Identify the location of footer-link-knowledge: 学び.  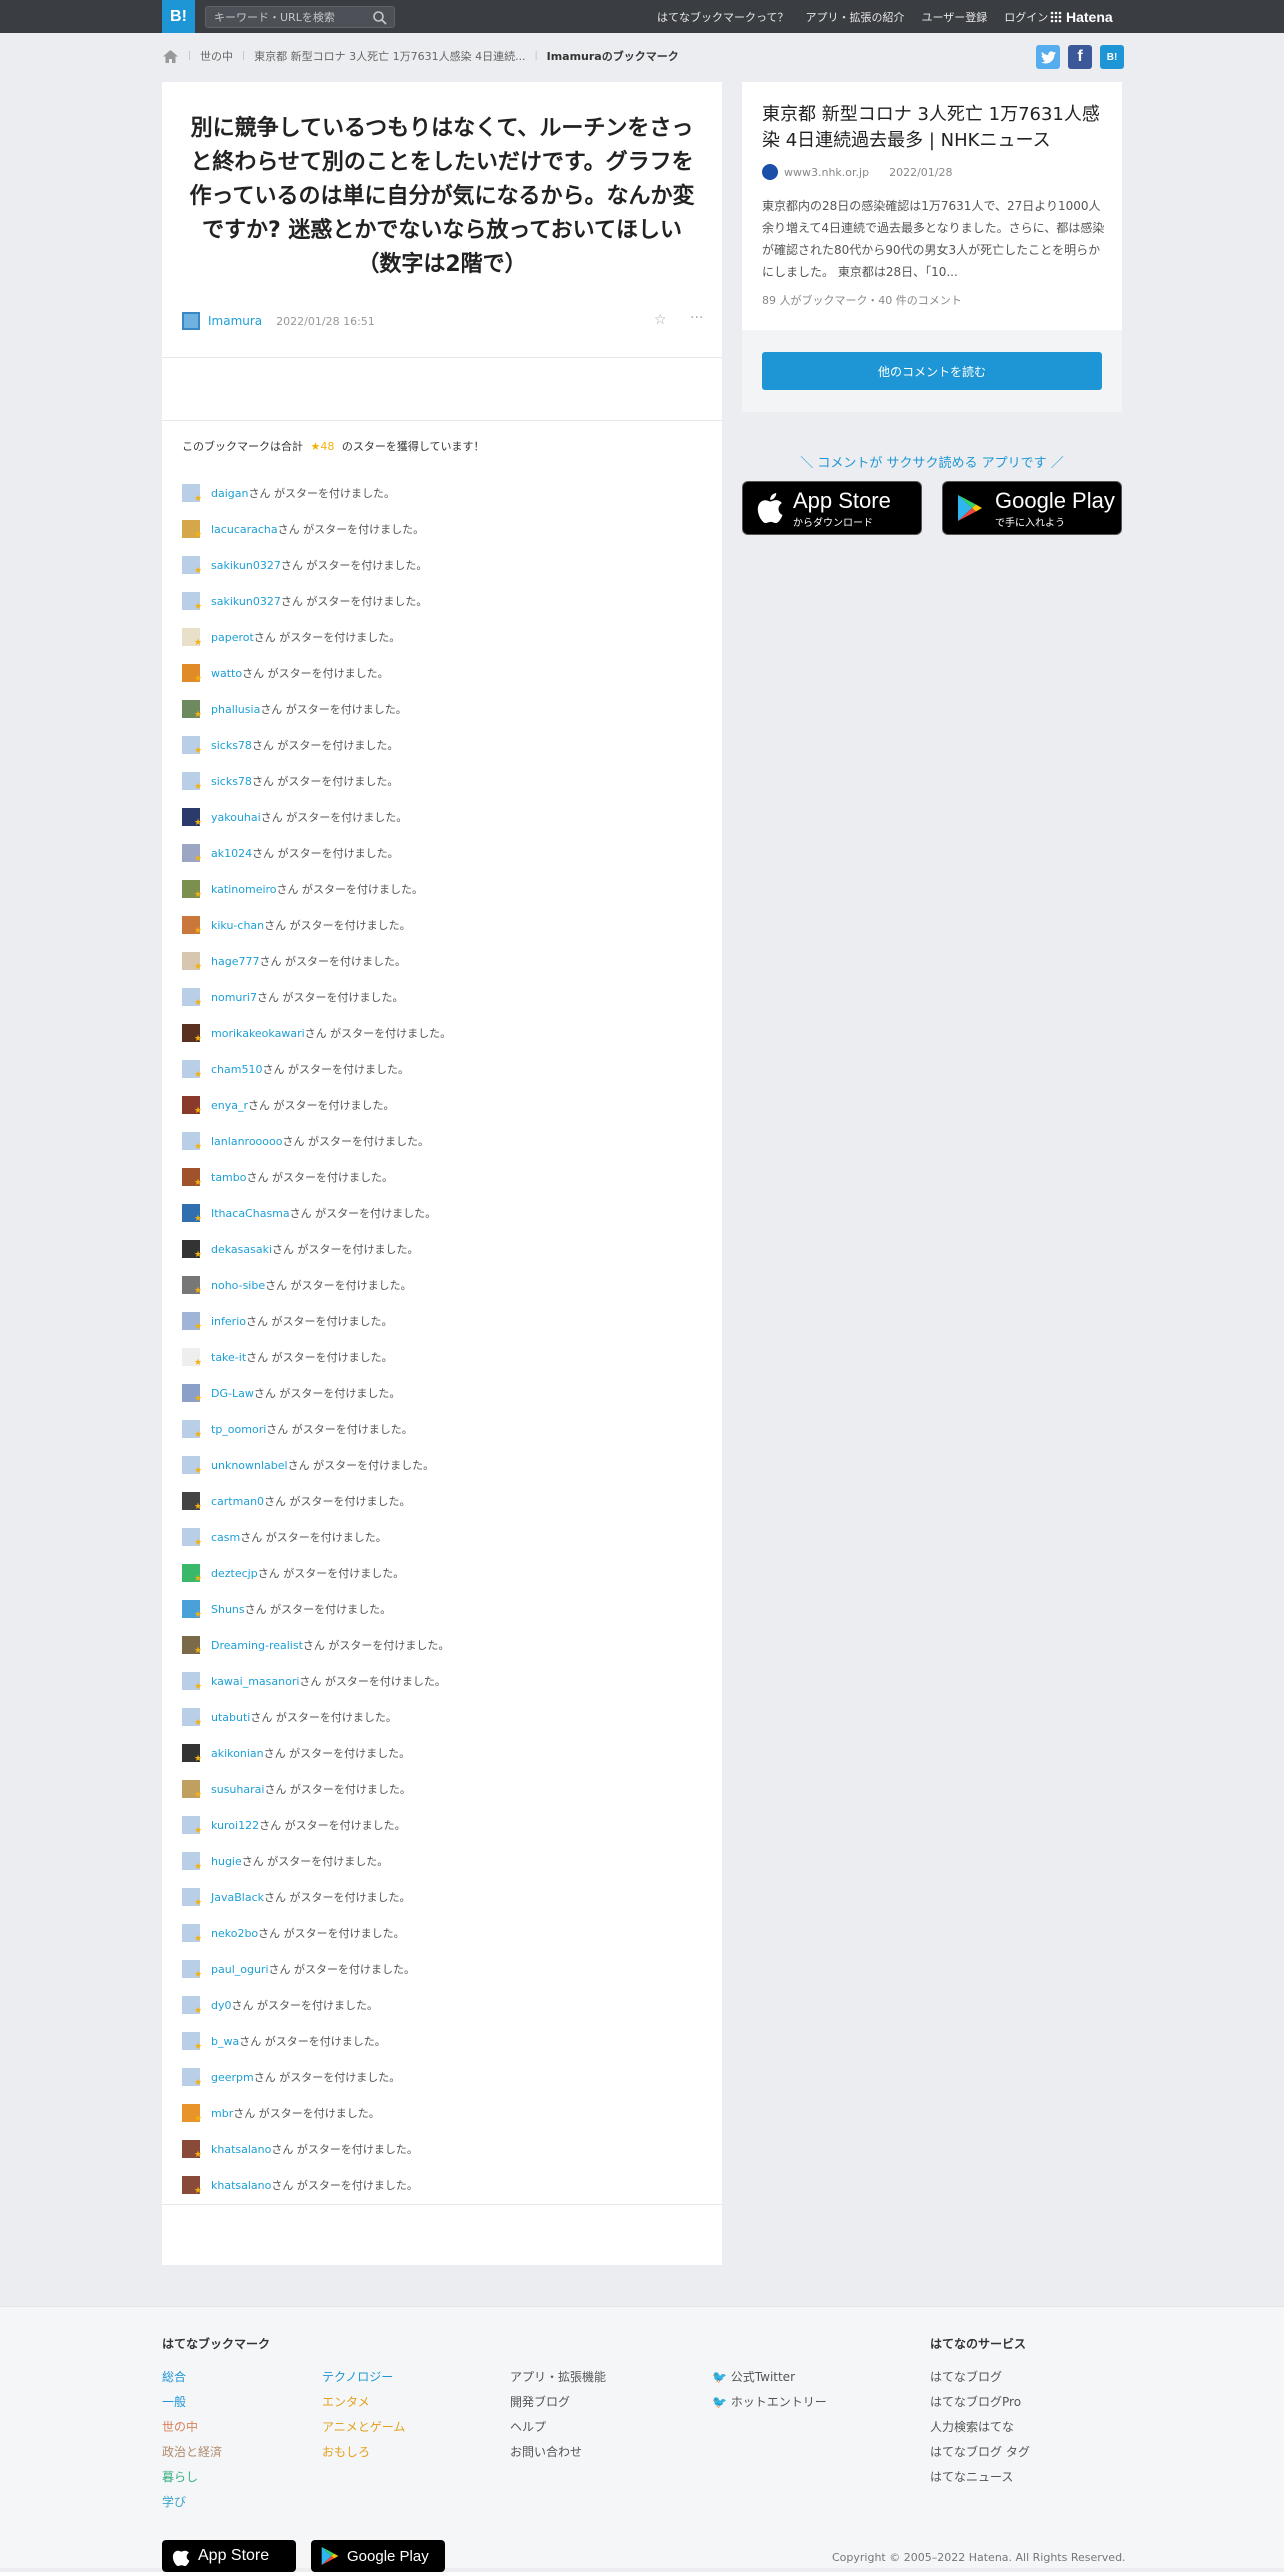
(192, 2502).